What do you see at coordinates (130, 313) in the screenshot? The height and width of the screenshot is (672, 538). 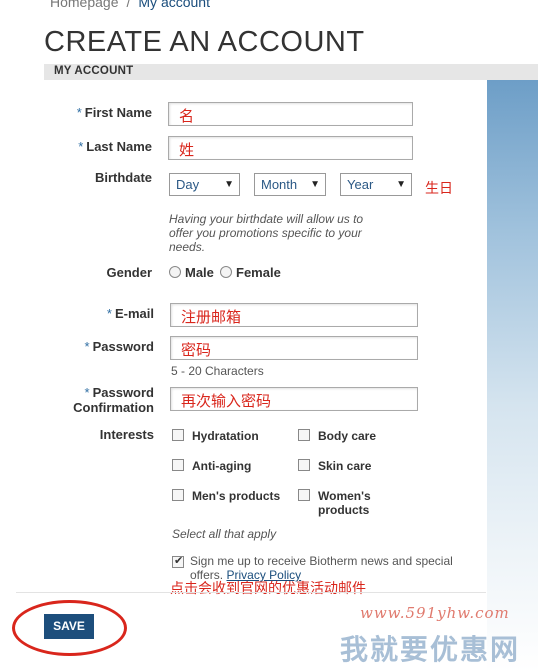 I see `email-label: * E-mail` at bounding box center [130, 313].